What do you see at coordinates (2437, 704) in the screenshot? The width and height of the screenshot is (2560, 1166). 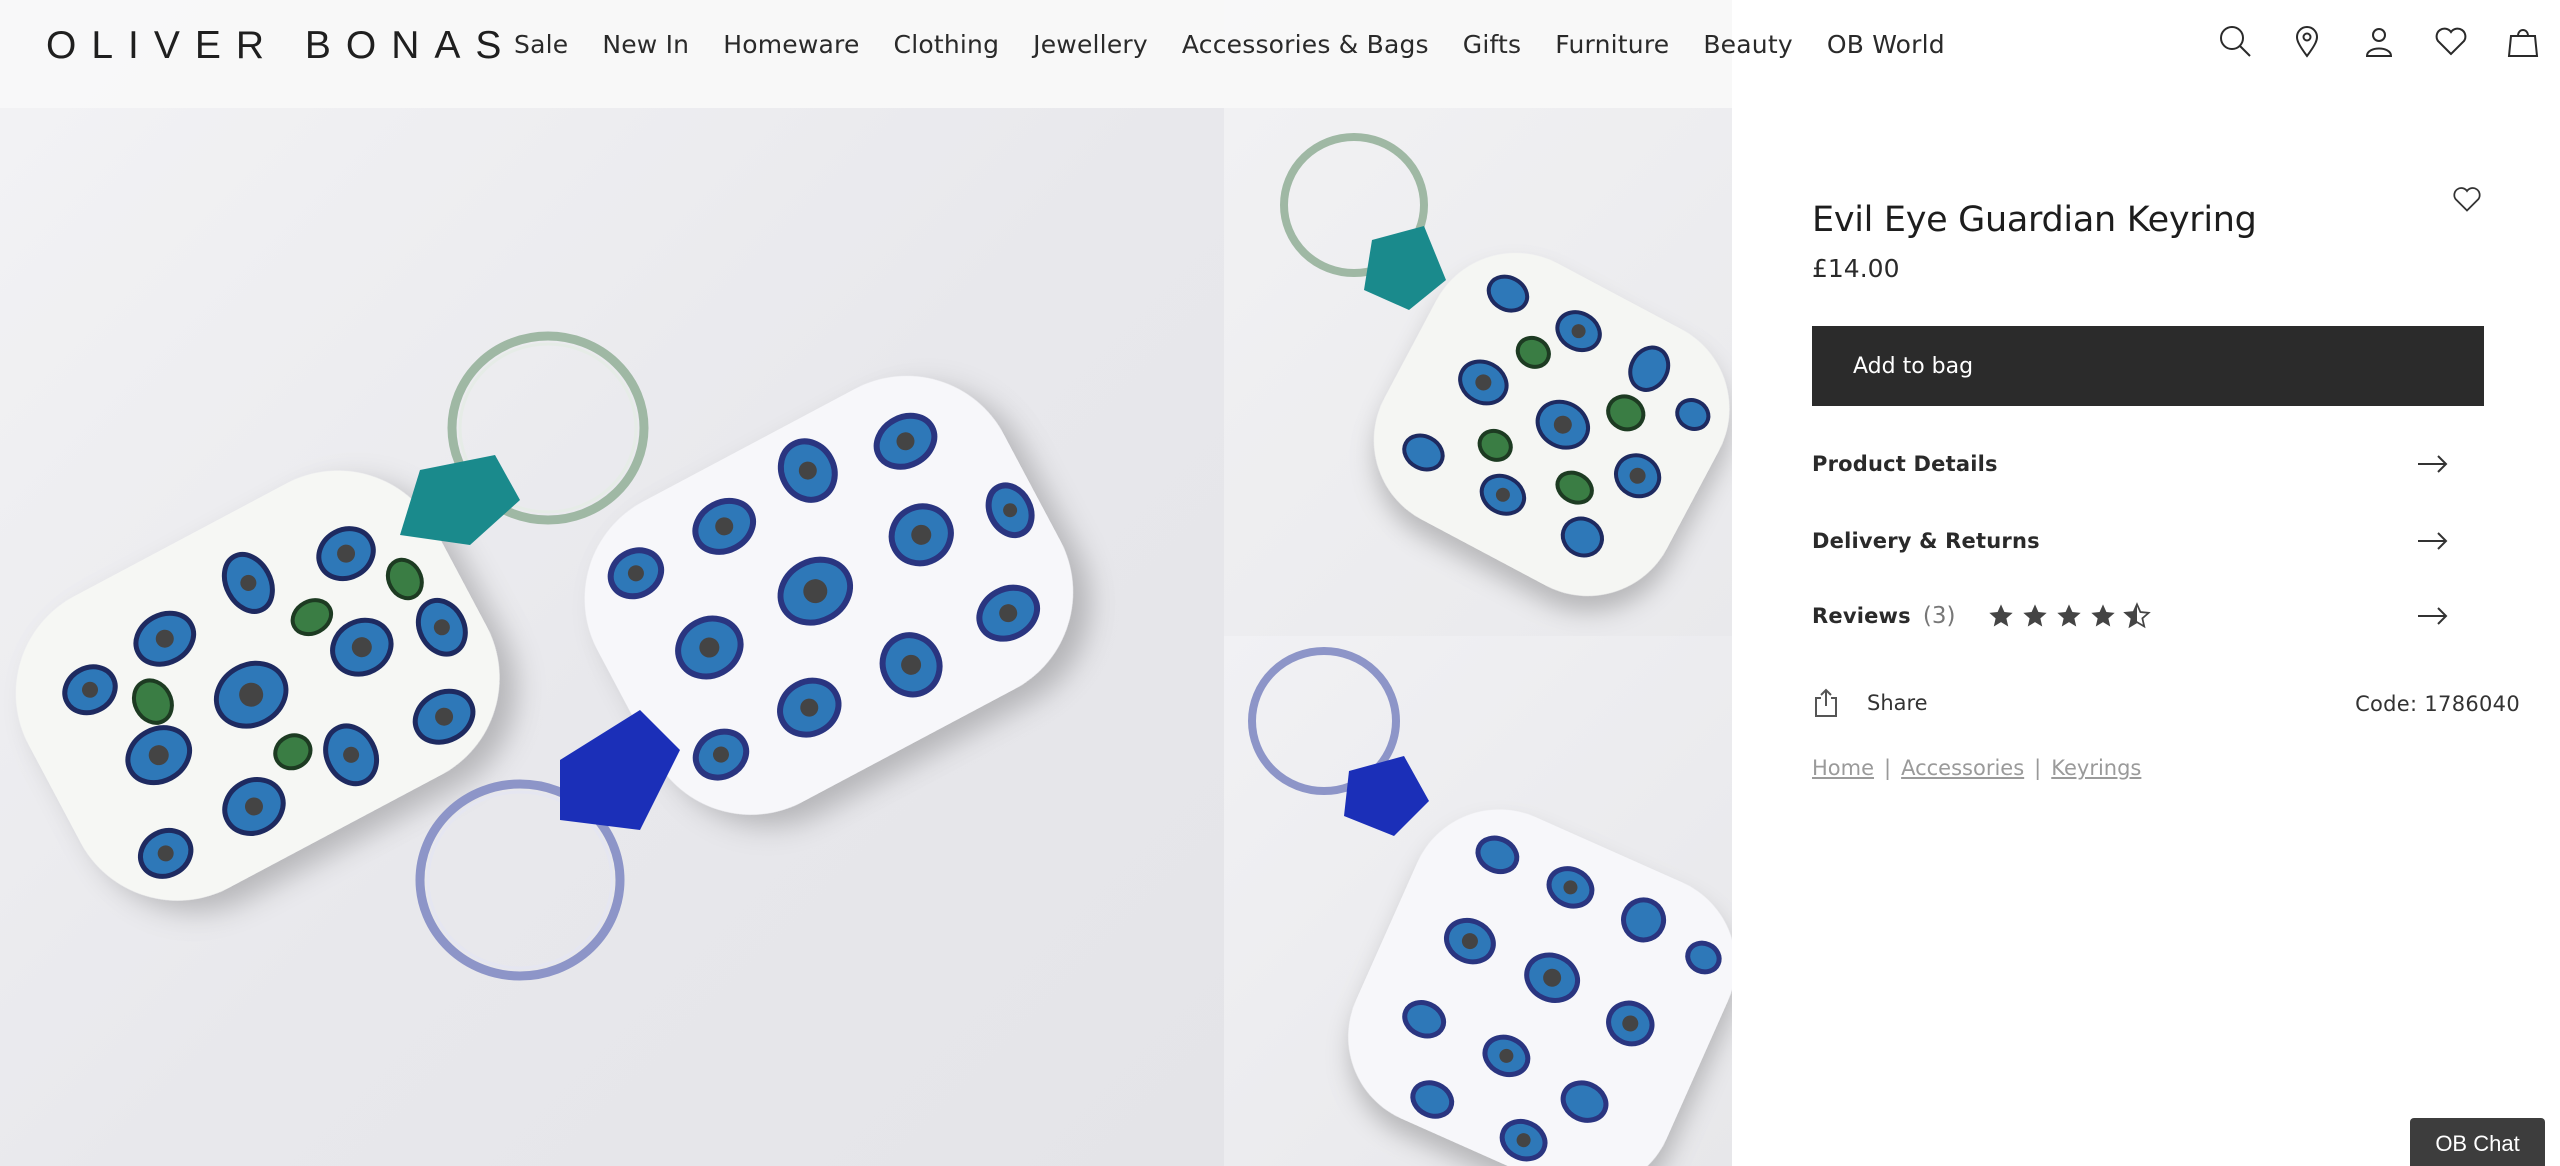 I see `product-code: Code: 1786040` at bounding box center [2437, 704].